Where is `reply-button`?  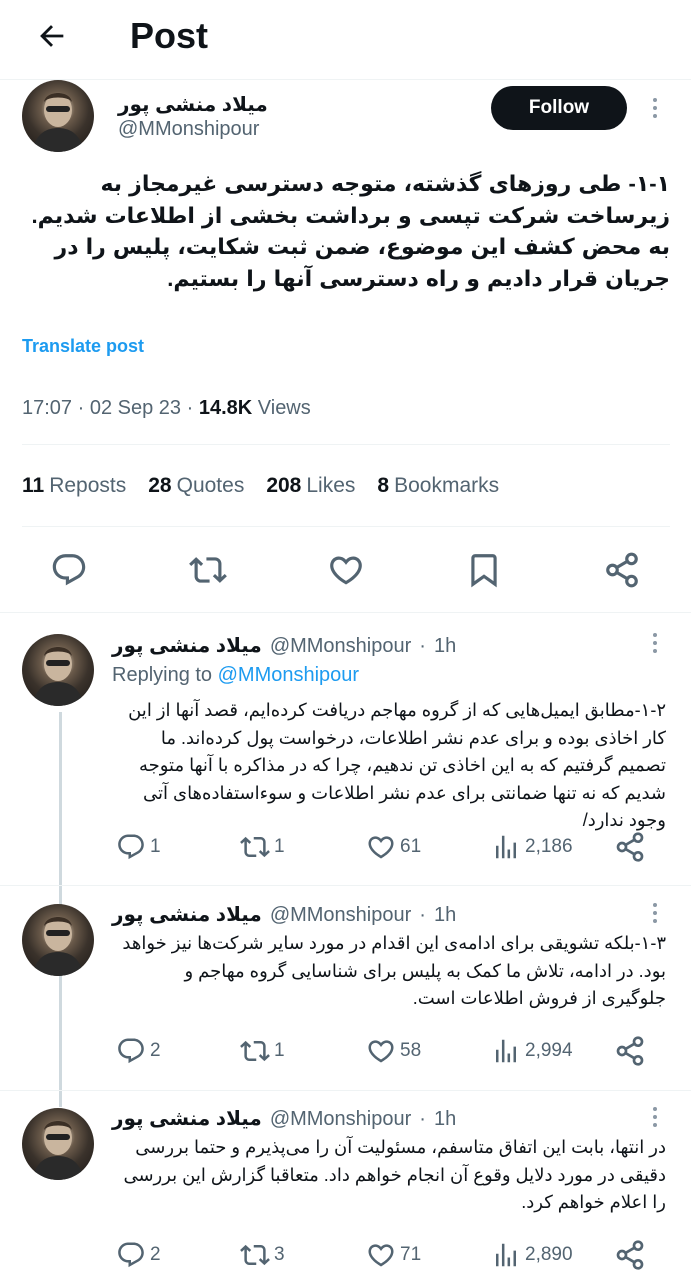 reply-button is located at coordinates (69, 570).